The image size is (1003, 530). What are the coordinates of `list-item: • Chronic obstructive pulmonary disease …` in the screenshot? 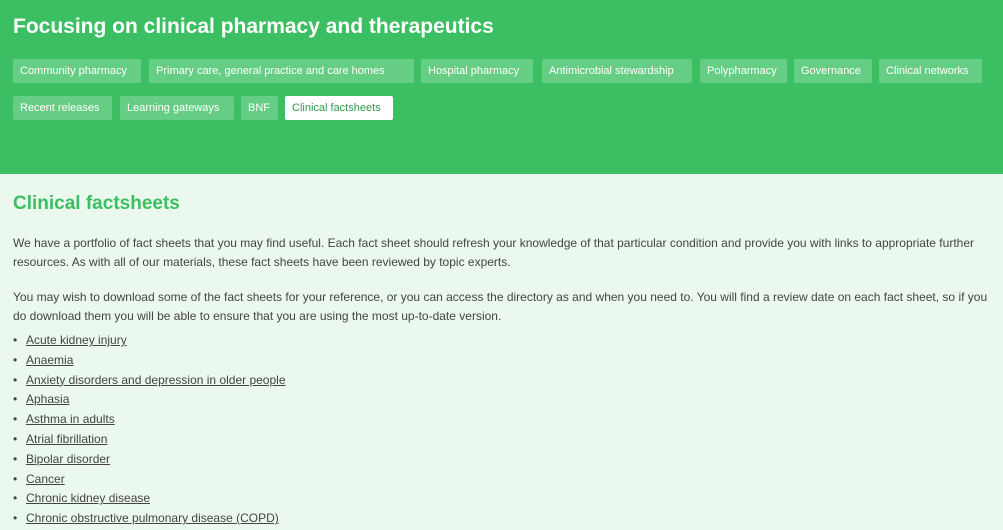 It's located at (149, 519).